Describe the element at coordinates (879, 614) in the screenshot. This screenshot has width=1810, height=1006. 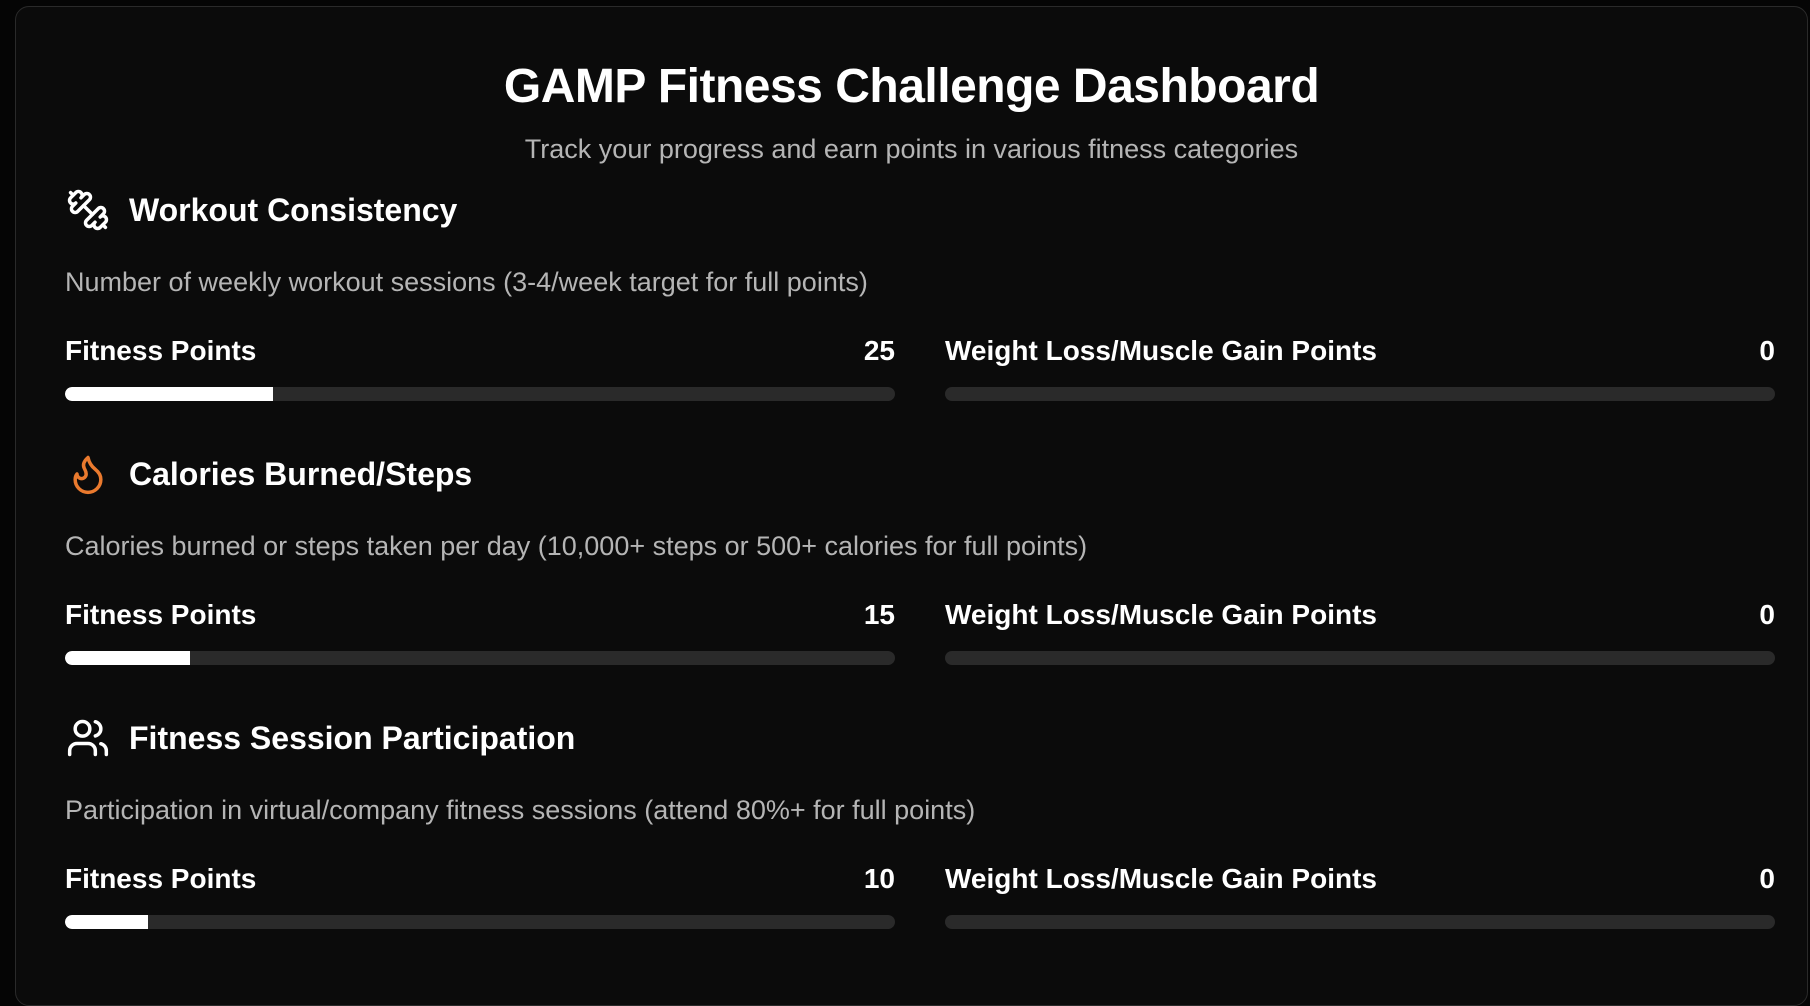
I see `fitness-points-value: 15` at that location.